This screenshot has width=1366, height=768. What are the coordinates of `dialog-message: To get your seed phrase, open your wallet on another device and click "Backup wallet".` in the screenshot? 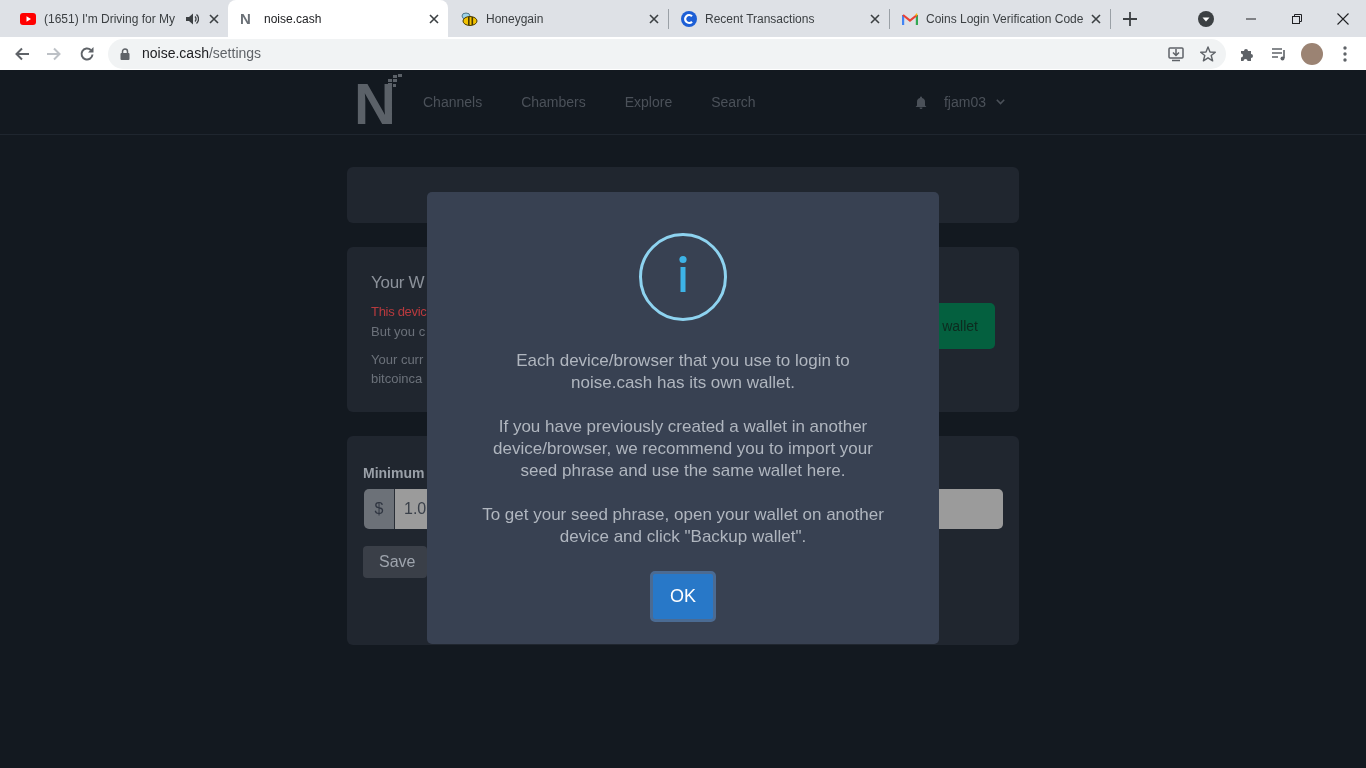 It's located at (683, 526).